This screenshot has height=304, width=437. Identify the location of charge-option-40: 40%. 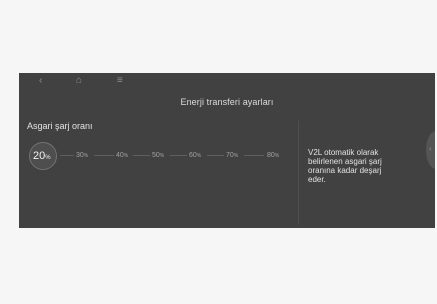
(122, 156).